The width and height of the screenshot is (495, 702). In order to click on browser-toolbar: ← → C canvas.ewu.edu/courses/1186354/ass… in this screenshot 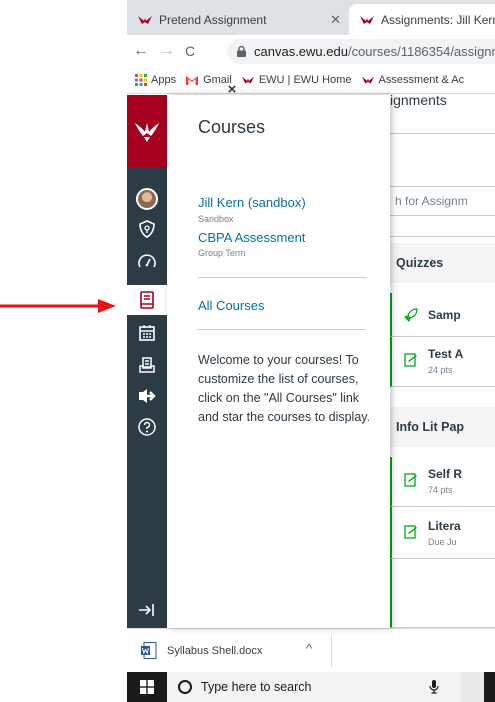, I will do `click(311, 51)`.